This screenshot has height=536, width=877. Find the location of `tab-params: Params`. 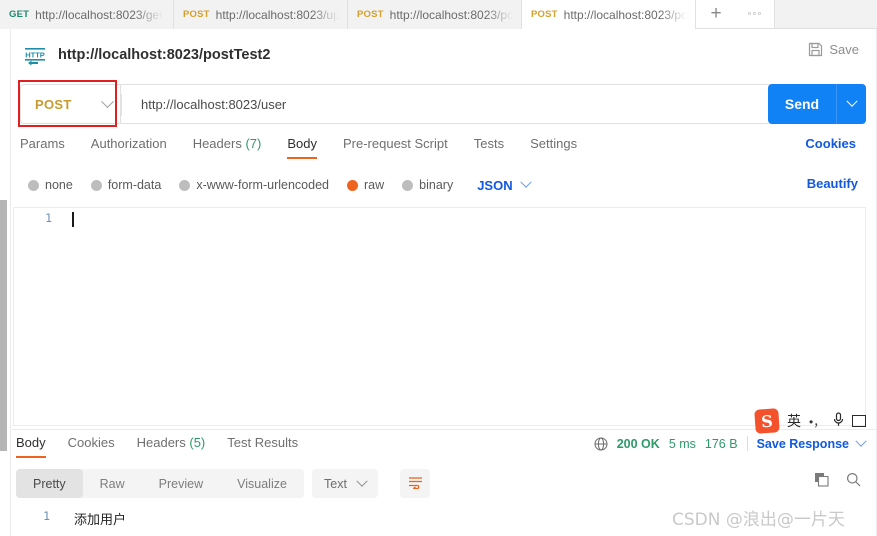

tab-params: Params is located at coordinates (49, 147).